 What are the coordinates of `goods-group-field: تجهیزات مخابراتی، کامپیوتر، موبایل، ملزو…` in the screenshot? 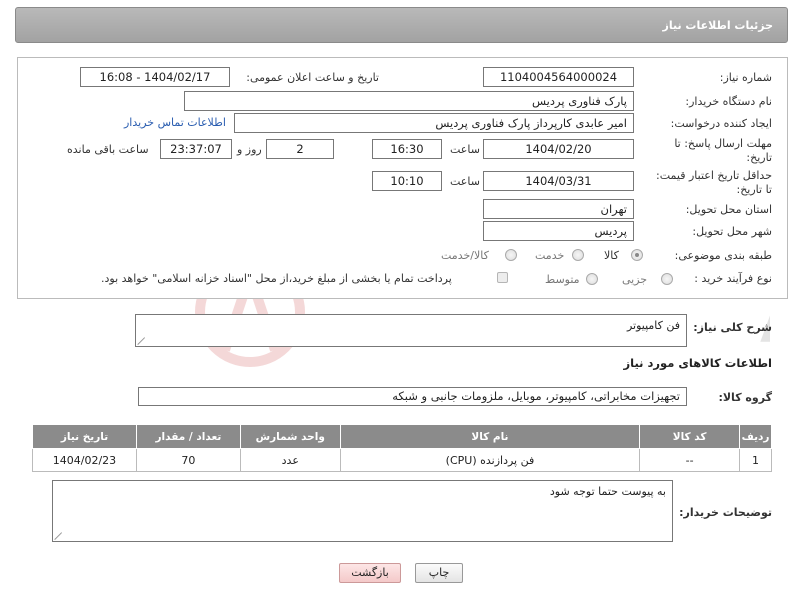 It's located at (412, 396).